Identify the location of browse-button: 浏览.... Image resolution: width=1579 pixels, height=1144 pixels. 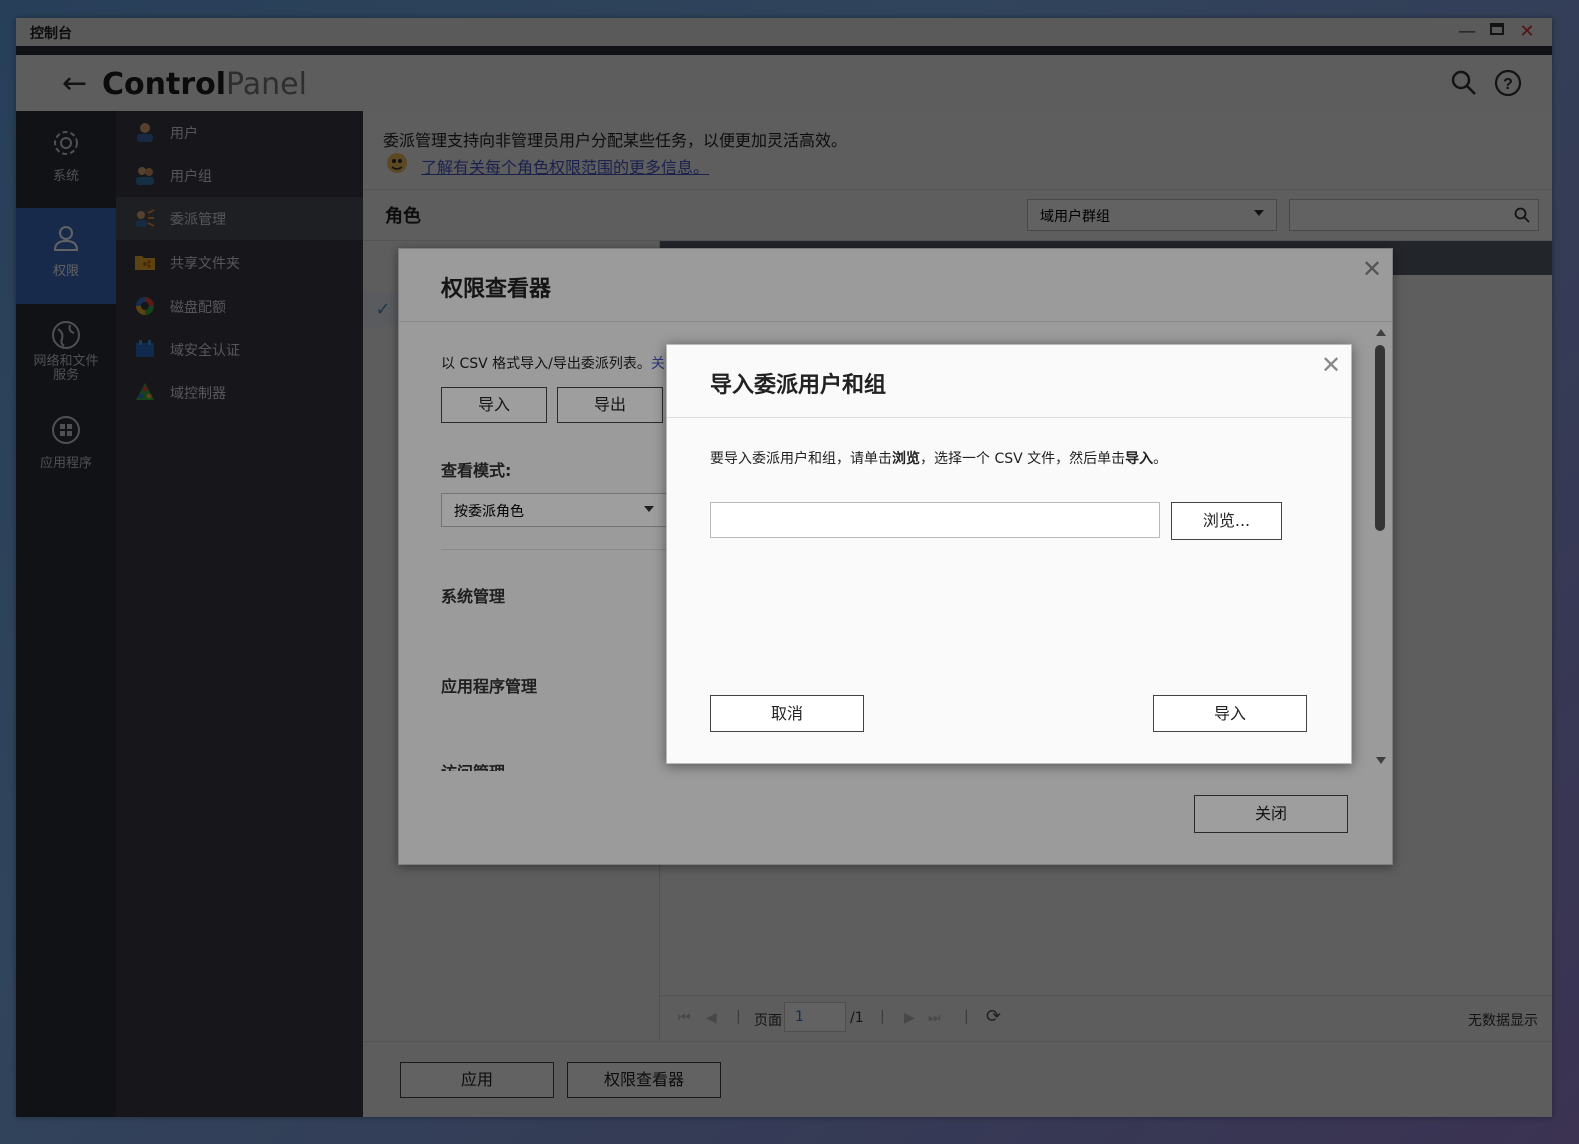
(1226, 521).